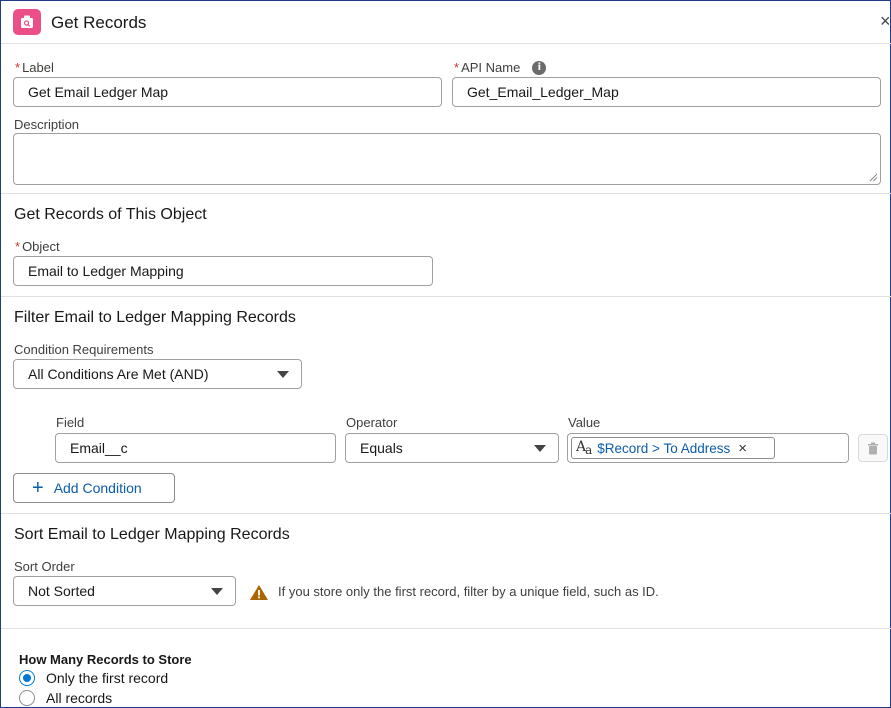 The width and height of the screenshot is (891, 708). Describe the element at coordinates (543, 92) in the screenshot. I see `api-name-input-value: Get_Email_Ledger_Map` at that location.